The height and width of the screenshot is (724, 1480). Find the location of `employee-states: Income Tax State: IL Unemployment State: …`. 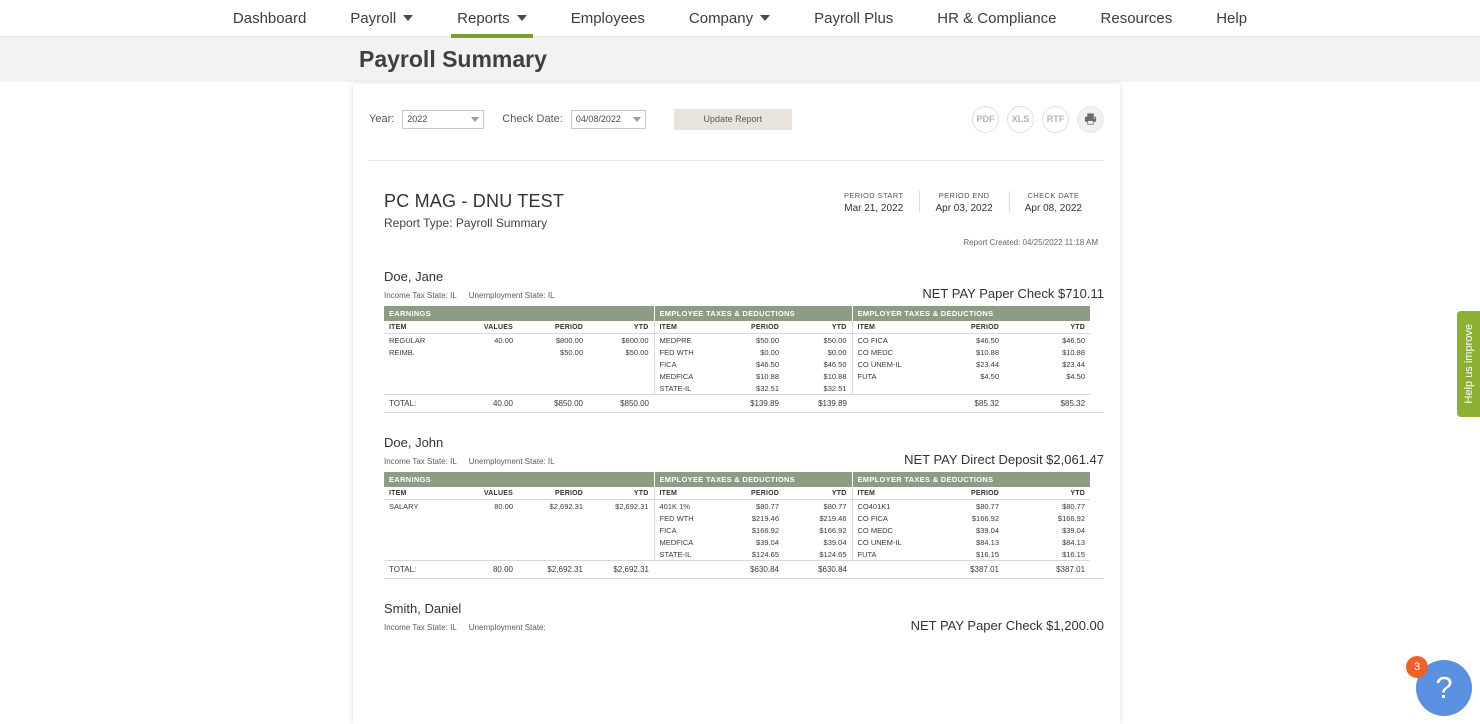

employee-states: Income Tax State: IL Unemployment State: … is located at coordinates (475, 461).